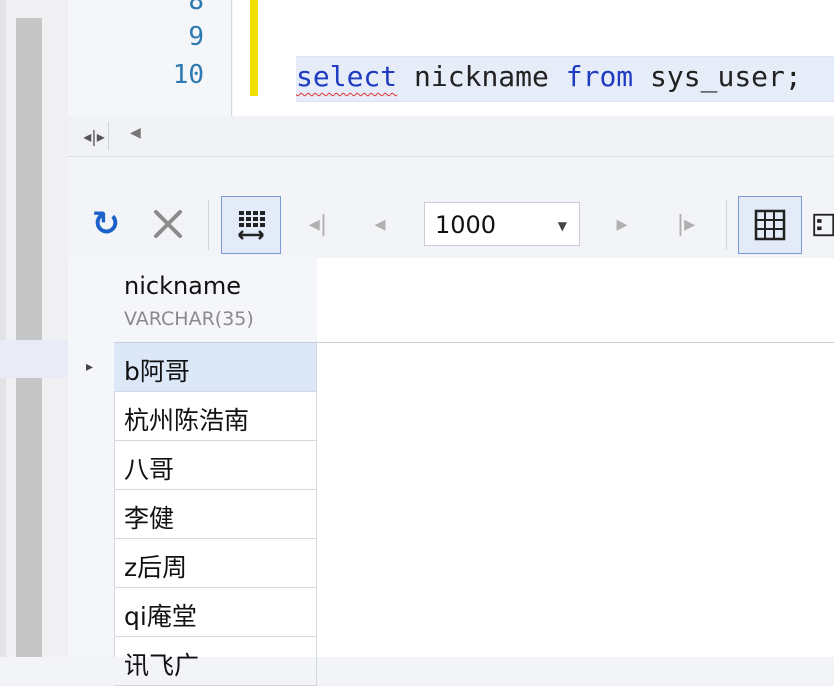  Describe the element at coordinates (347, 76) in the screenshot. I see `keyword-select: select` at that location.